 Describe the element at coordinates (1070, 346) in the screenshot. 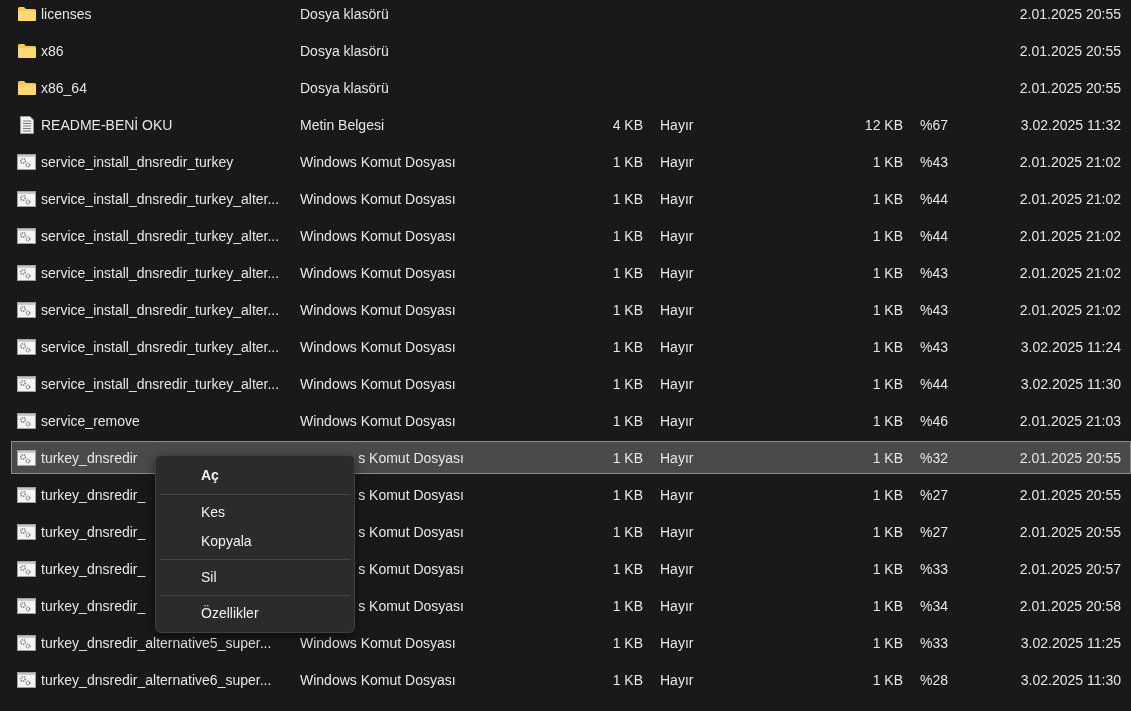

I see `modified-date: 3.02.2025 11:24` at that location.